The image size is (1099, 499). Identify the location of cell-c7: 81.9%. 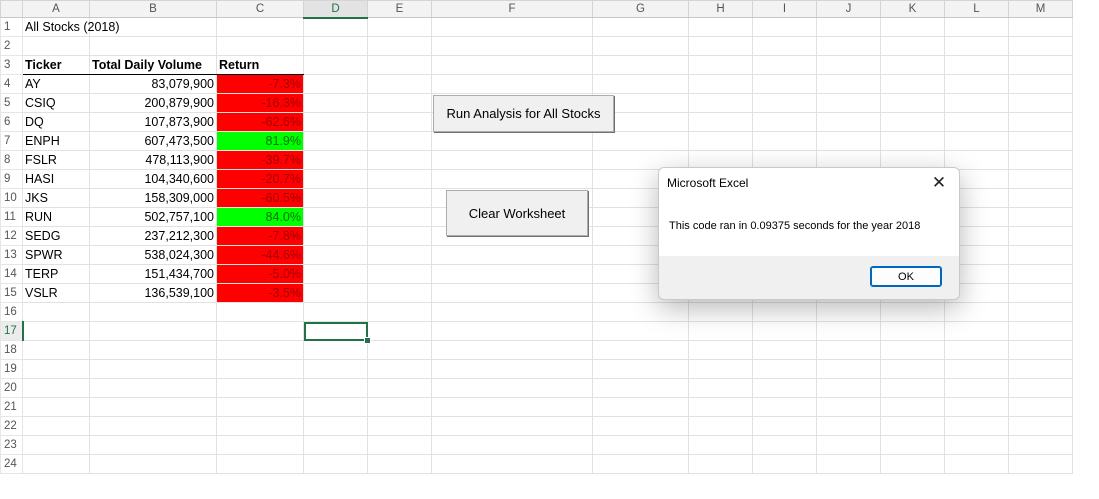
(260, 141).